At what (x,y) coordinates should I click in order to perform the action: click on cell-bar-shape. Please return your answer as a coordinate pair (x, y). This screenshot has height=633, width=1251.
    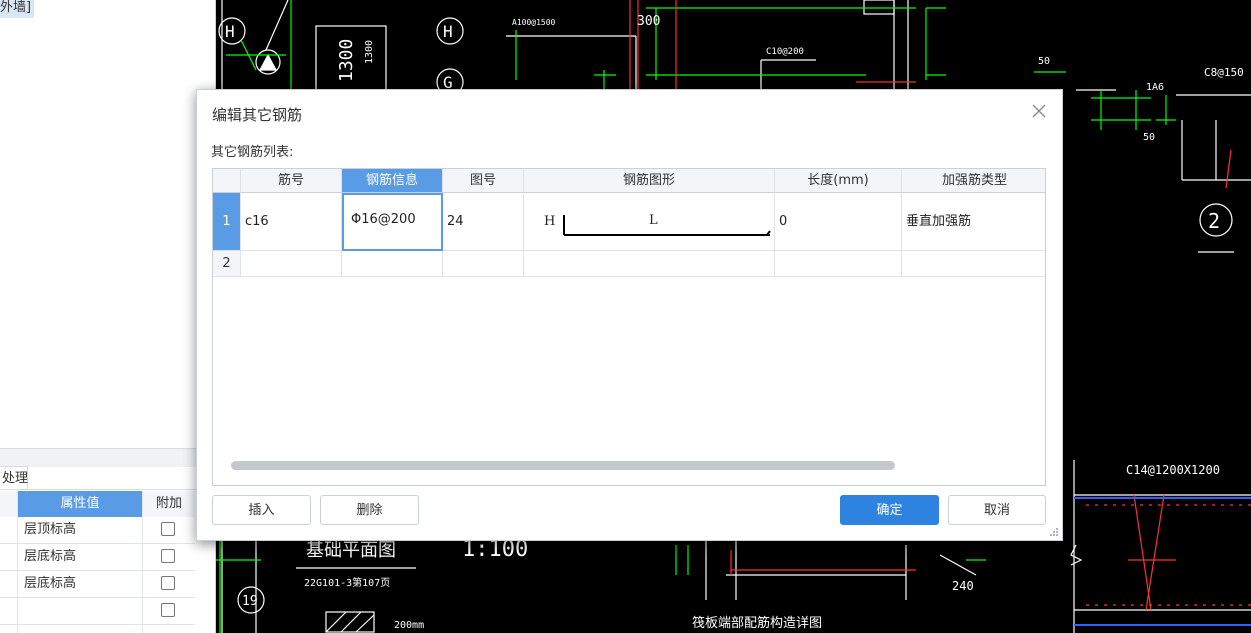
    Looking at the image, I should click on (649, 264).